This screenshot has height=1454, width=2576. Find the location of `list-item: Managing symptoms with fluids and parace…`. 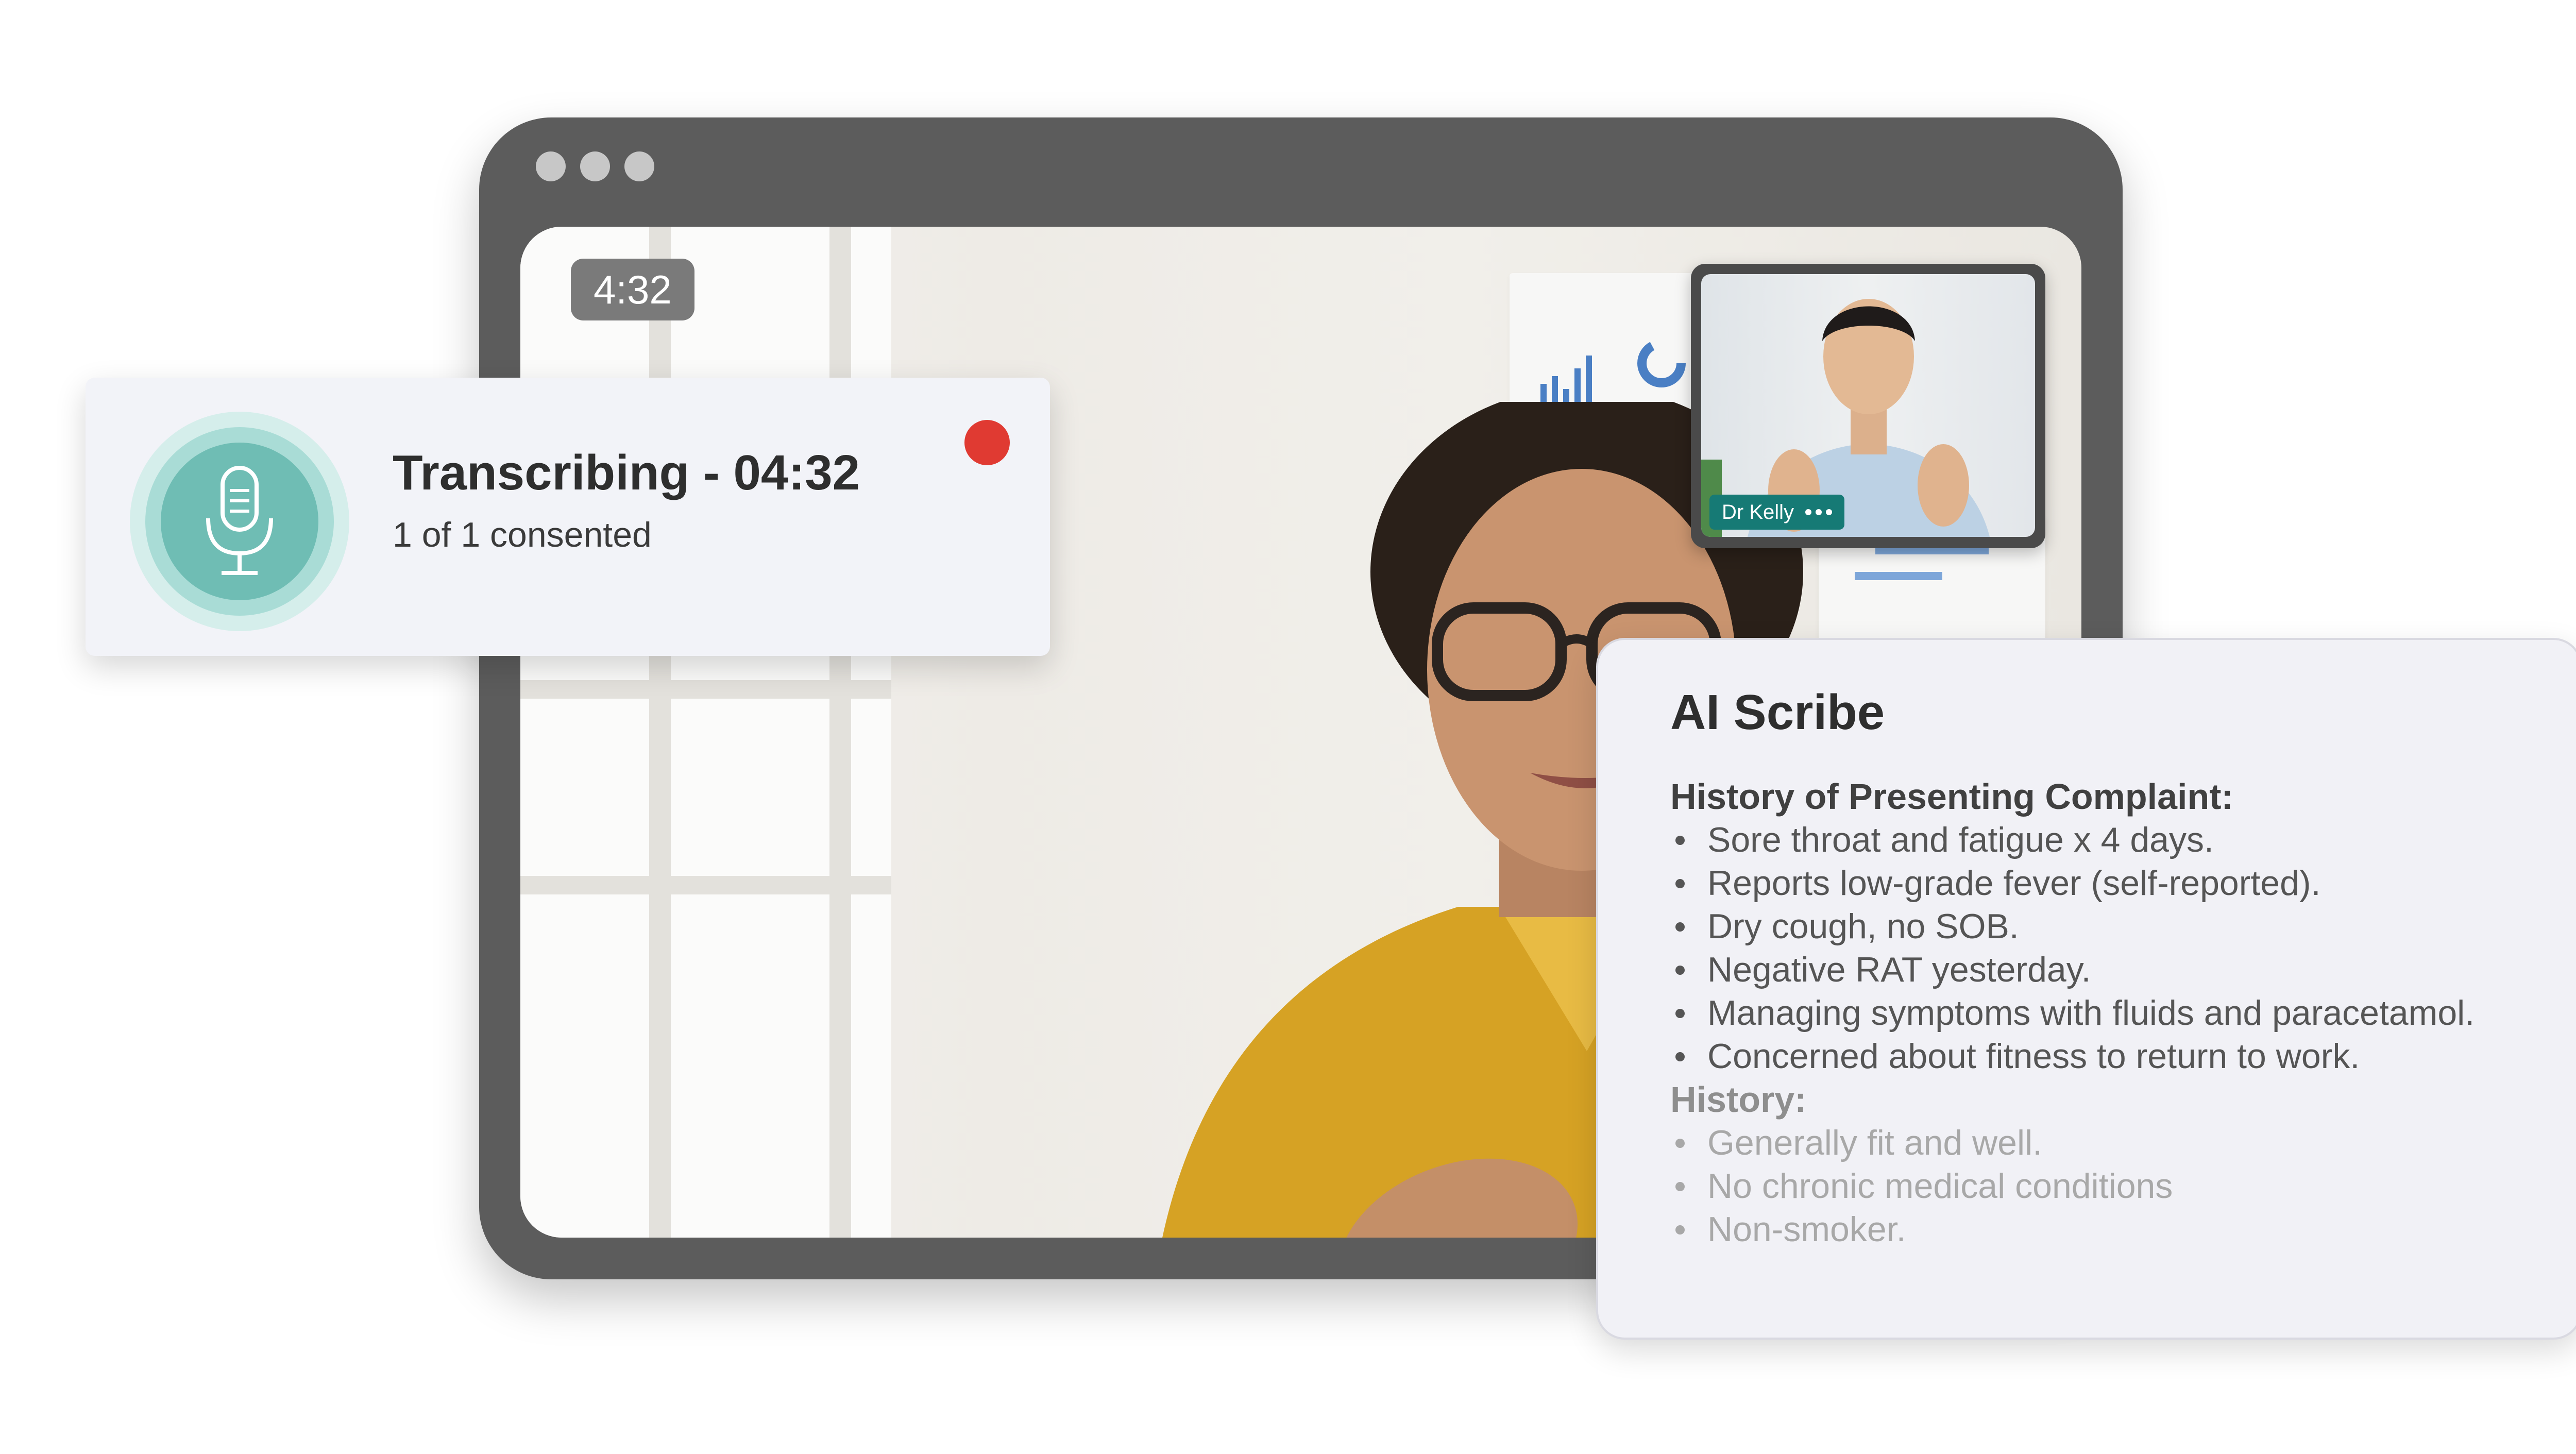

list-item: Managing symptoms with fluids and parace… is located at coordinates (2109, 1013).